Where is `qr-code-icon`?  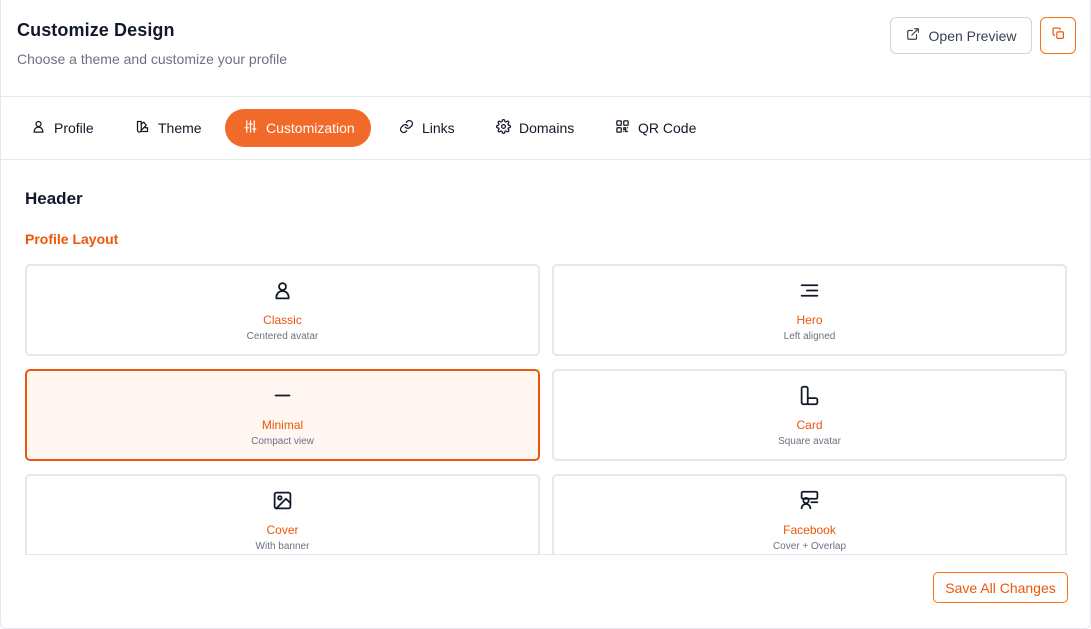 qr-code-icon is located at coordinates (622, 128).